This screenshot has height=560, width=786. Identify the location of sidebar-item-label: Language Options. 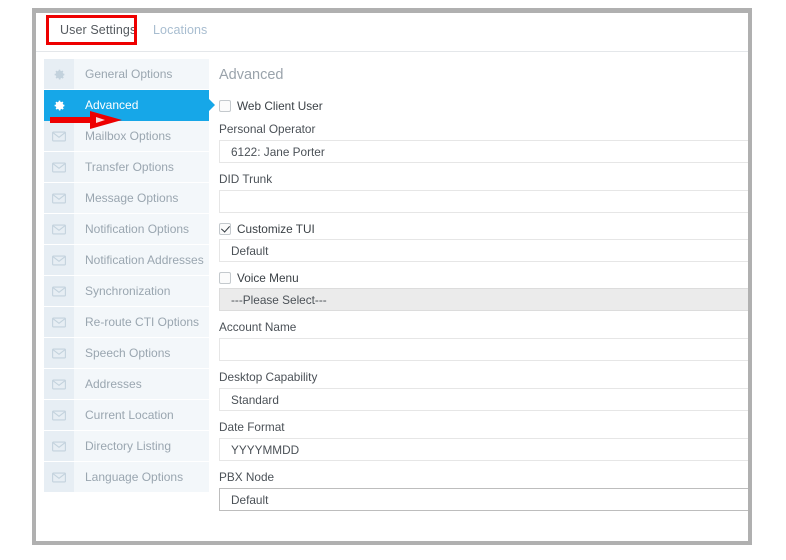
(134, 477).